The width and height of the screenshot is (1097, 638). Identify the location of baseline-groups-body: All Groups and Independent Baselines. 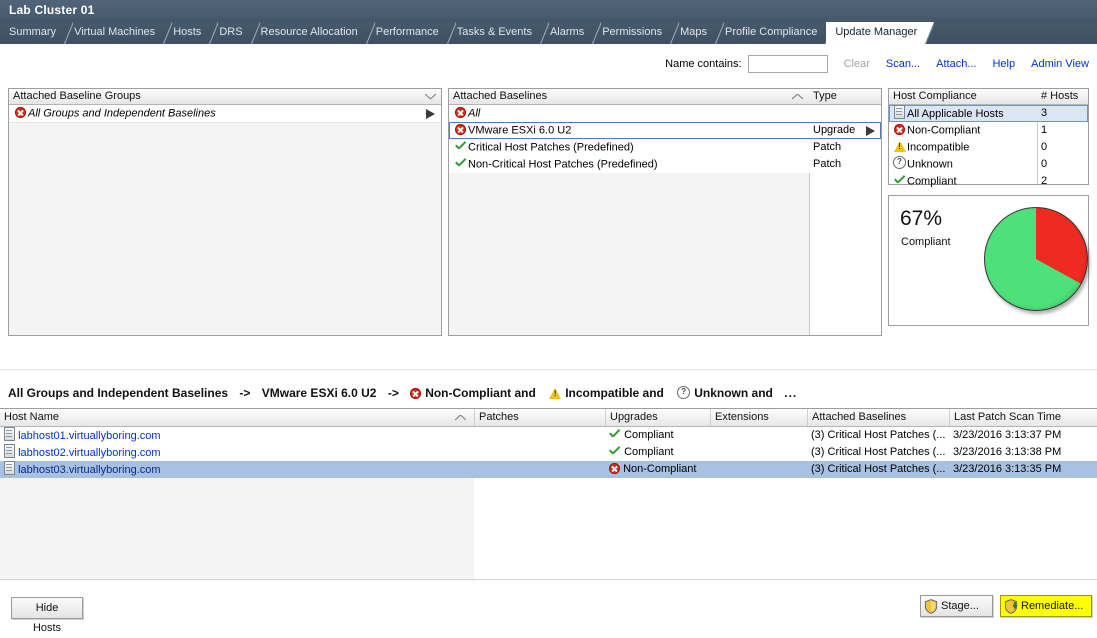
(225, 220).